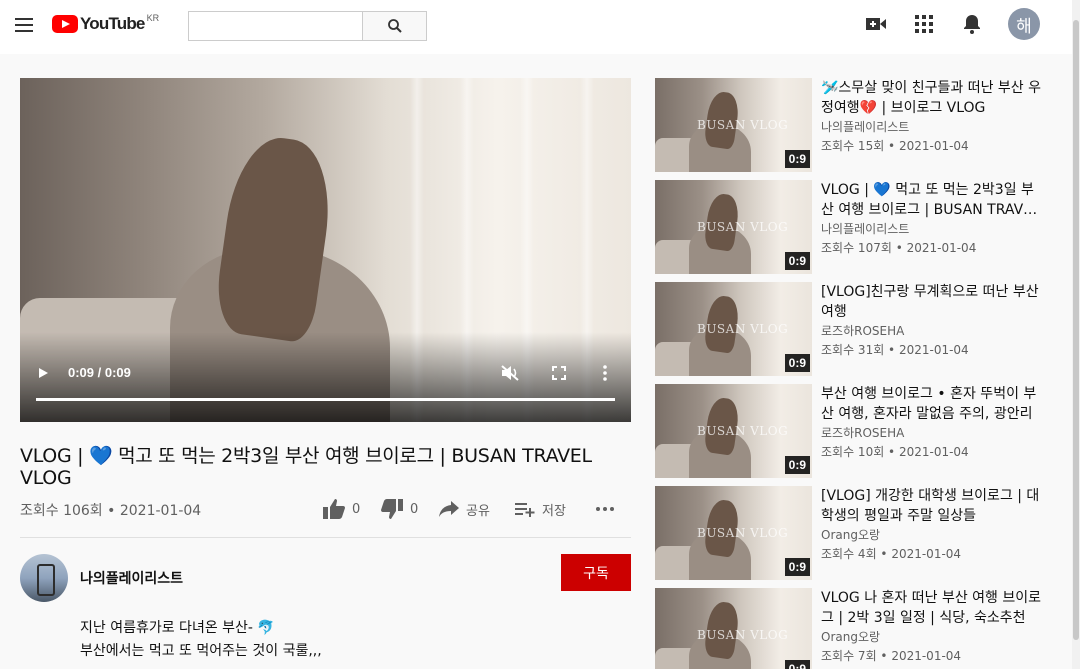 The image size is (1080, 669). I want to click on player-more-button, so click(605, 375).